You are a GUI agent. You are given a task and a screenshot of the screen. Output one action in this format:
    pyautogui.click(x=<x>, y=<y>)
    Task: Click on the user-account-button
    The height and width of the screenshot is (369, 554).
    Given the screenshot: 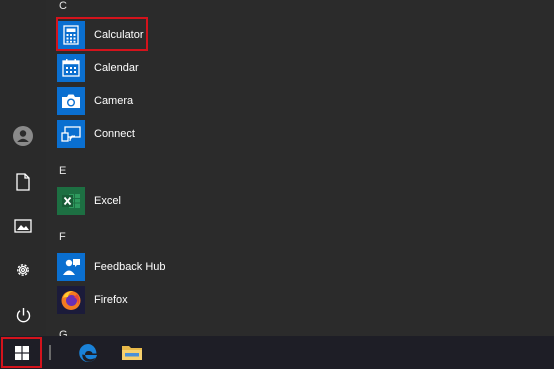 What is the action you would take?
    pyautogui.click(x=23, y=136)
    